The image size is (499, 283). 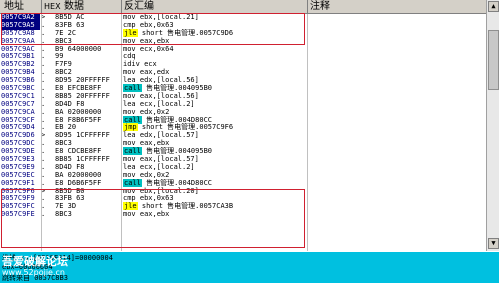 I want to click on row-hex: B9 64000000, so click(x=87, y=49).